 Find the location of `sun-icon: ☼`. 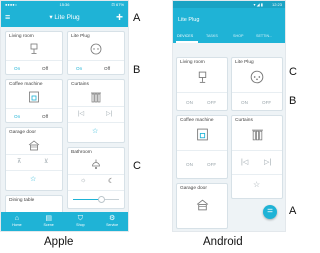

sun-icon: ☼ is located at coordinates (83, 180).